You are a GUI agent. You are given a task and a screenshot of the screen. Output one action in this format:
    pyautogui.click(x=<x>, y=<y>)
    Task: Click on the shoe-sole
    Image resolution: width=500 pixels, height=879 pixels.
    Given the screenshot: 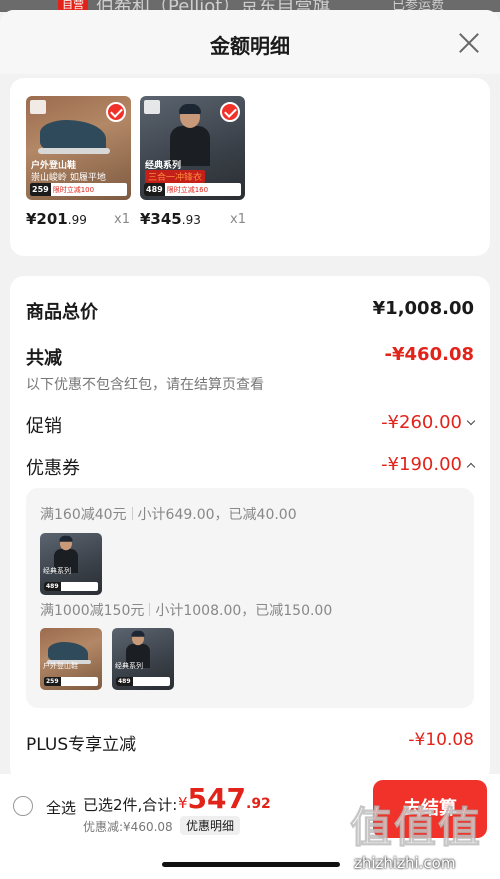 What is the action you would take?
    pyautogui.click(x=74, y=151)
    